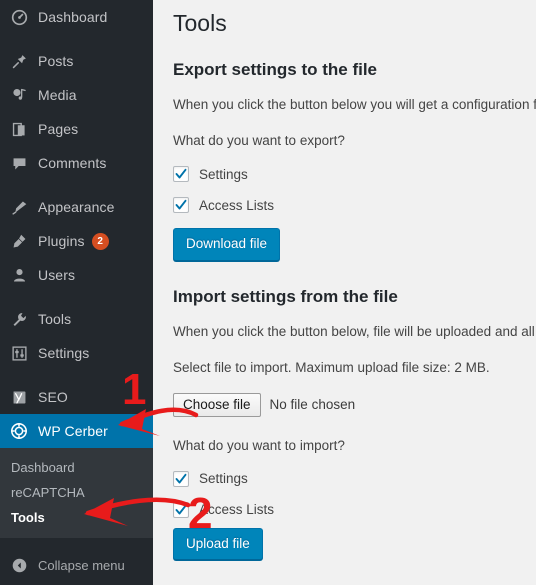 The image size is (536, 585). What do you see at coordinates (19, 207) in the screenshot?
I see `brush-icon` at bounding box center [19, 207].